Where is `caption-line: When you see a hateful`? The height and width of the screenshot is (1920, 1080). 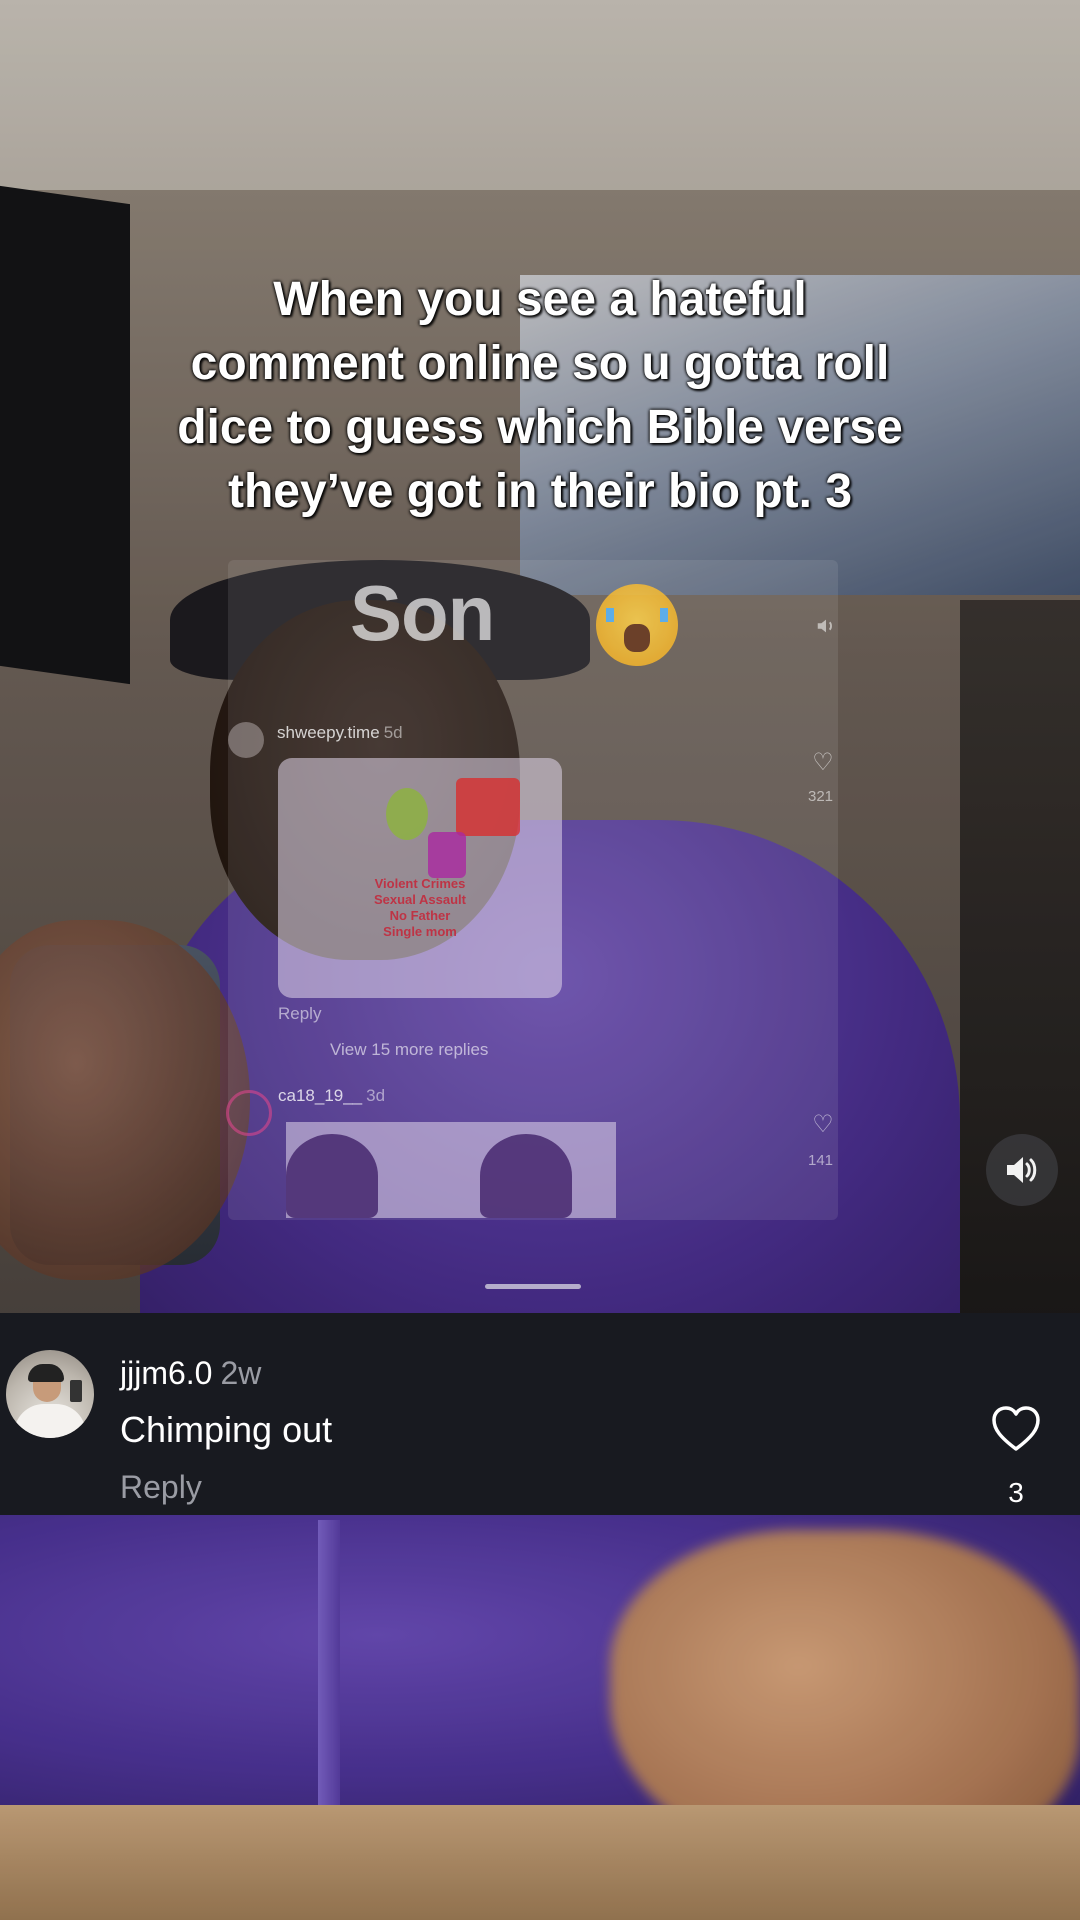
caption-line: When you see a hateful is located at coordinates (540, 299).